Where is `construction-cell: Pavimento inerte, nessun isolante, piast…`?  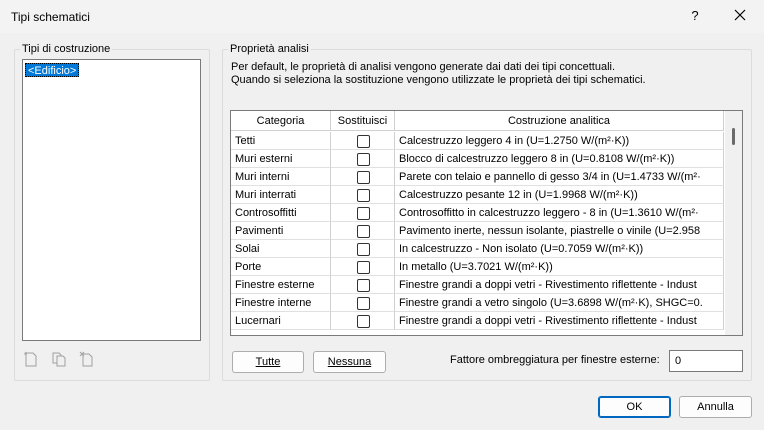
construction-cell: Pavimento inerte, nessun isolante, piast… is located at coordinates (559, 231).